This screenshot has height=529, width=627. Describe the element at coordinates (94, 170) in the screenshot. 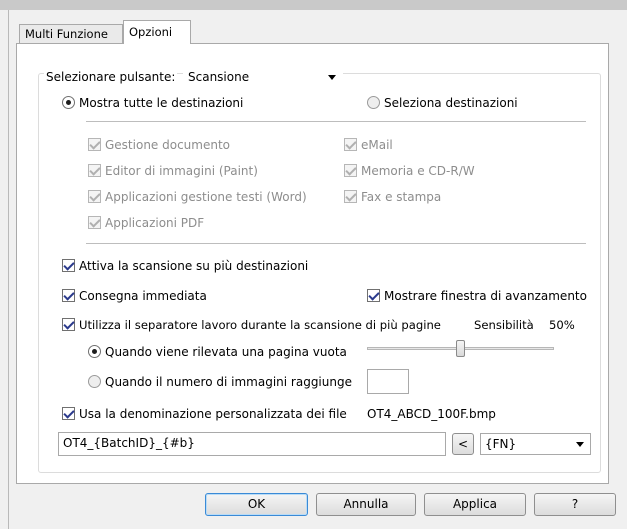

I see `dest-checkbox-paint` at that location.